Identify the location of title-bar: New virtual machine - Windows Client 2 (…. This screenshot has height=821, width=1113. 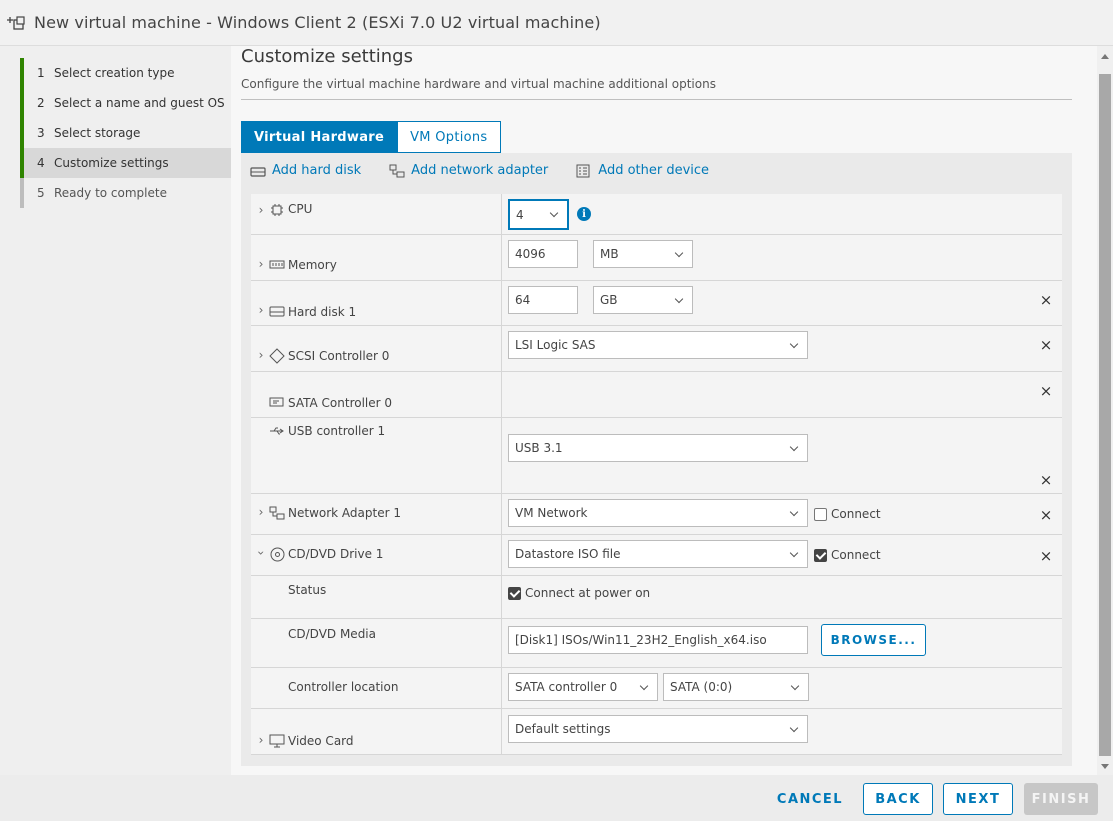
(556, 23).